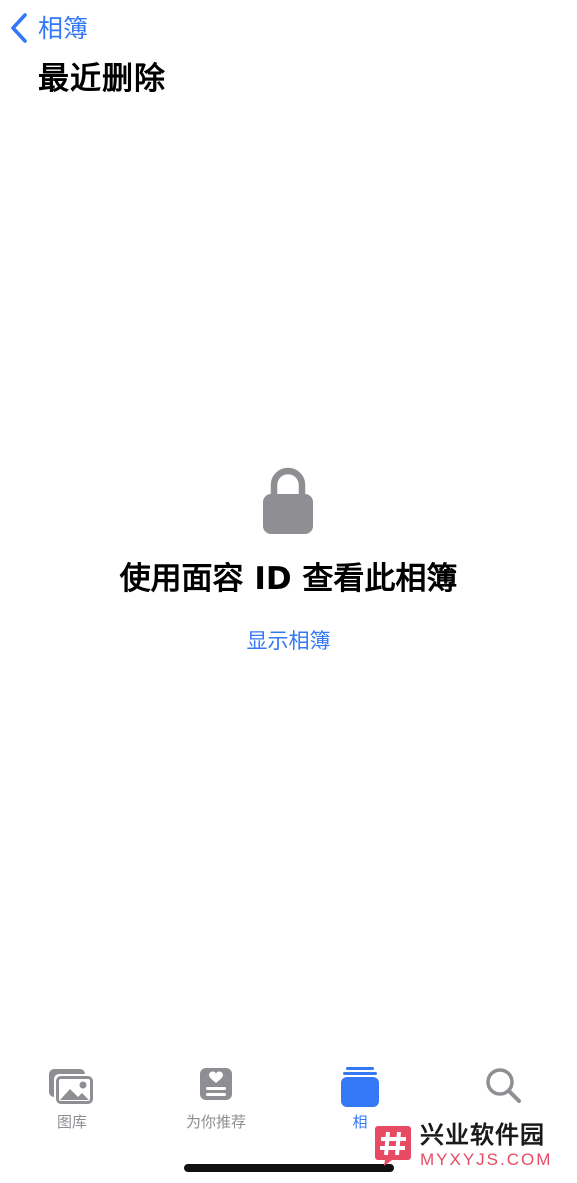 This screenshot has height=1183, width=577. What do you see at coordinates (216, 1084) in the screenshot?
I see `for-you-icon` at bounding box center [216, 1084].